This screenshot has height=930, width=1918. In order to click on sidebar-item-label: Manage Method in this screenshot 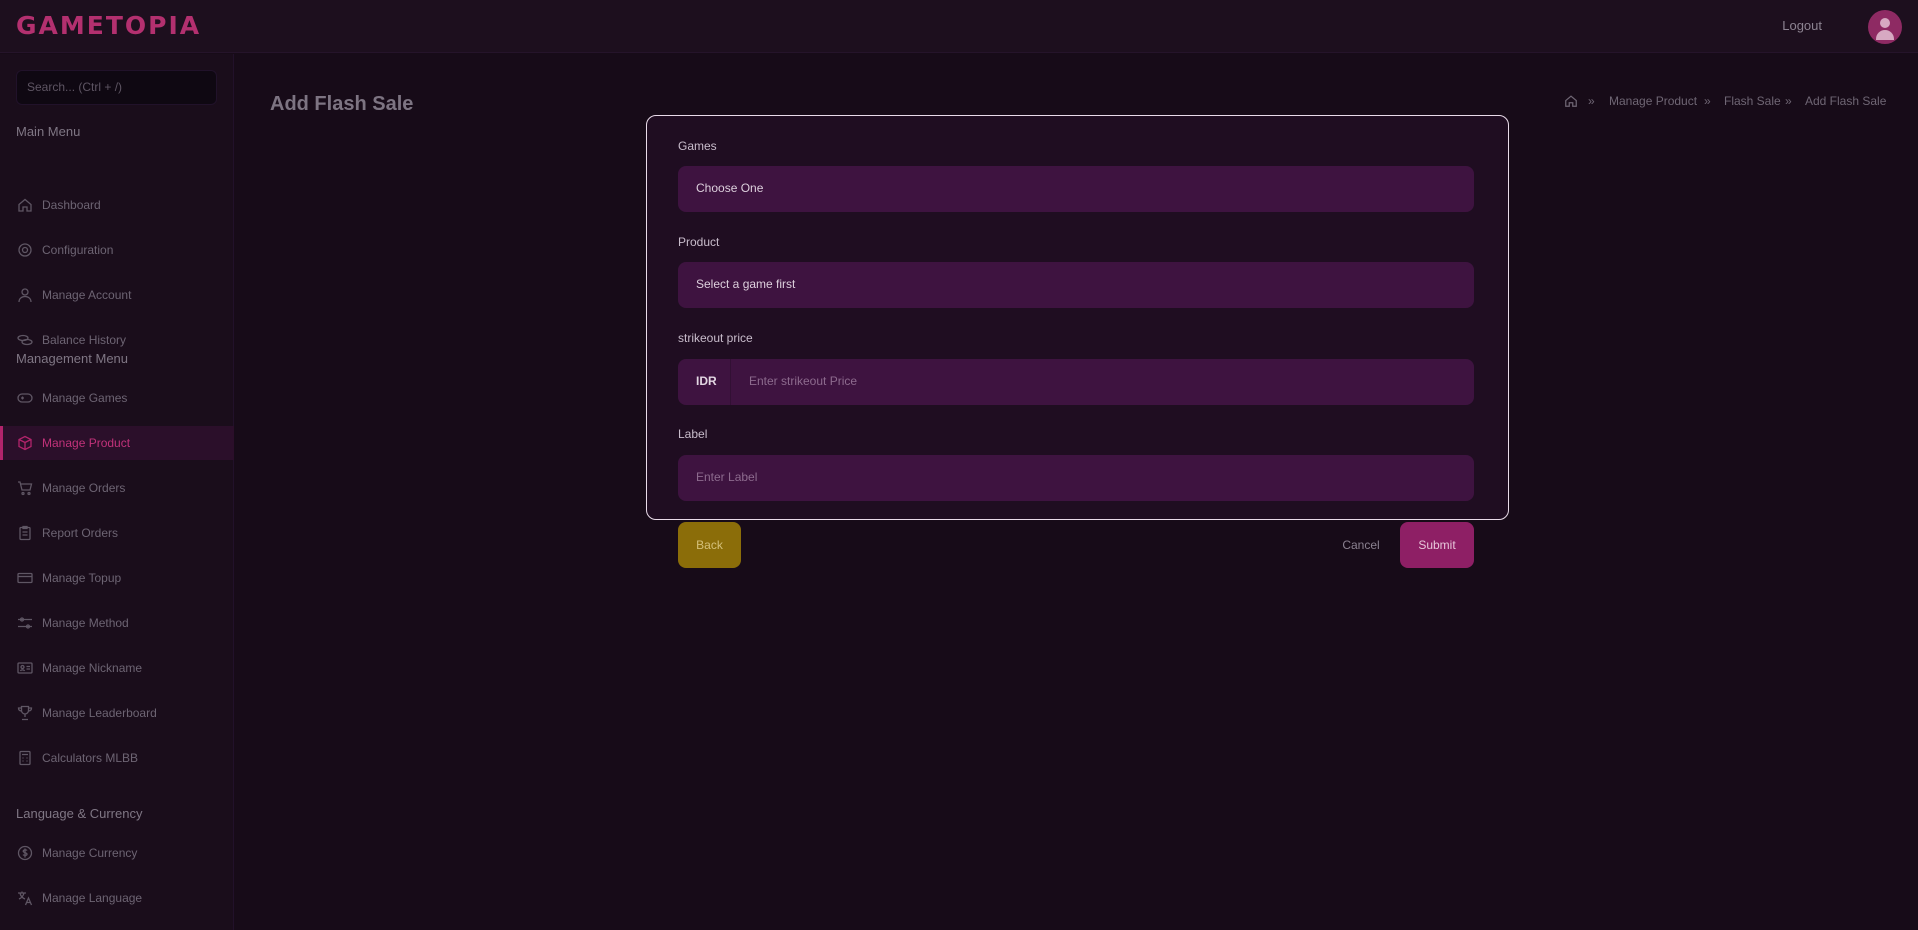, I will do `click(85, 623)`.